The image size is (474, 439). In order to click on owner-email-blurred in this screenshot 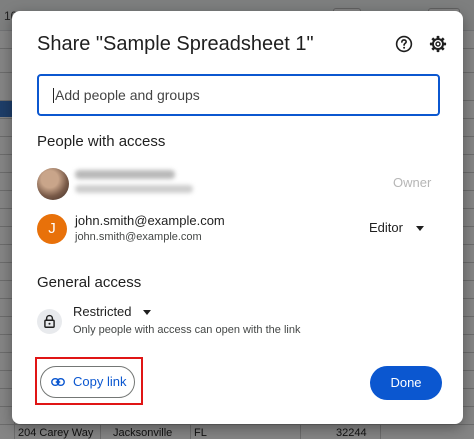, I will do `click(134, 189)`.